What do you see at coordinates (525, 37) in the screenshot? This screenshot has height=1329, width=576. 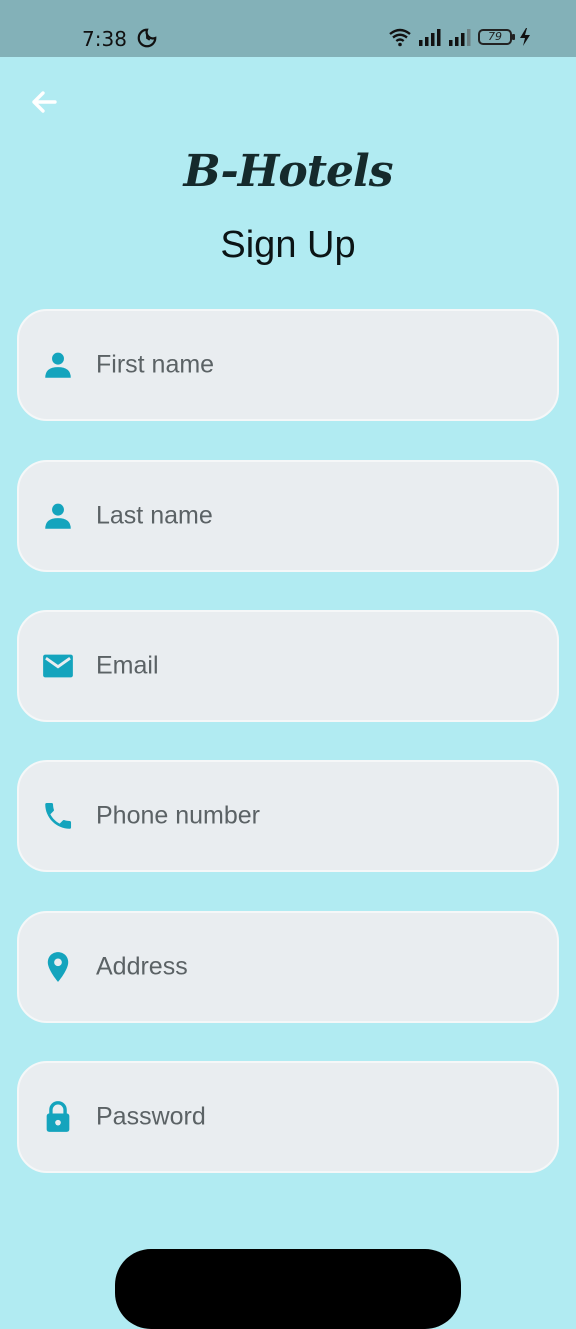 I see `charging-bolt-icon` at bounding box center [525, 37].